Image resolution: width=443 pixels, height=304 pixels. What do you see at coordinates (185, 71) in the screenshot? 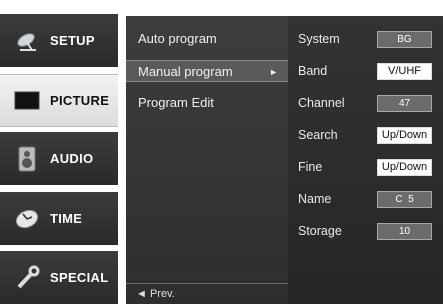
I see `menu-item-label: Manual program` at bounding box center [185, 71].